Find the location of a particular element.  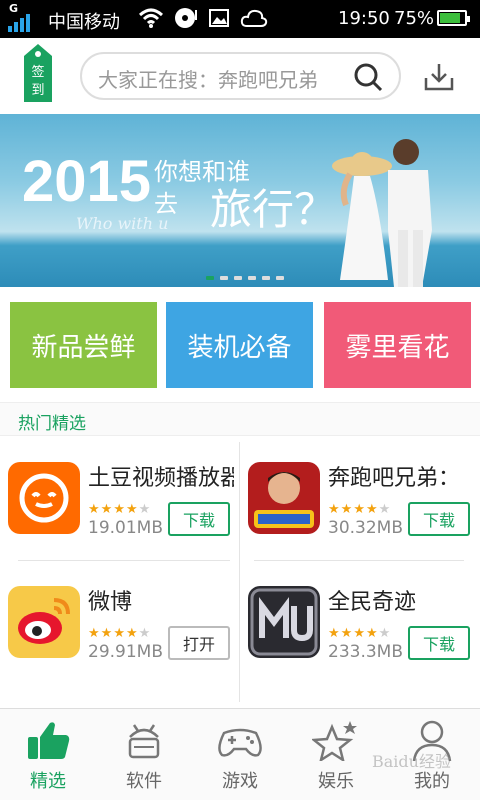

running-man-icon is located at coordinates (284, 498).